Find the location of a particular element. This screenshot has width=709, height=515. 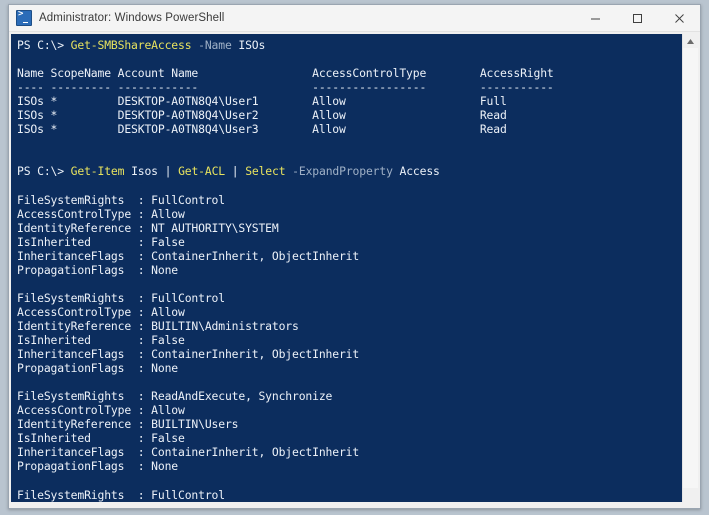

scroll-up-arrow-icon is located at coordinates (690, 41).